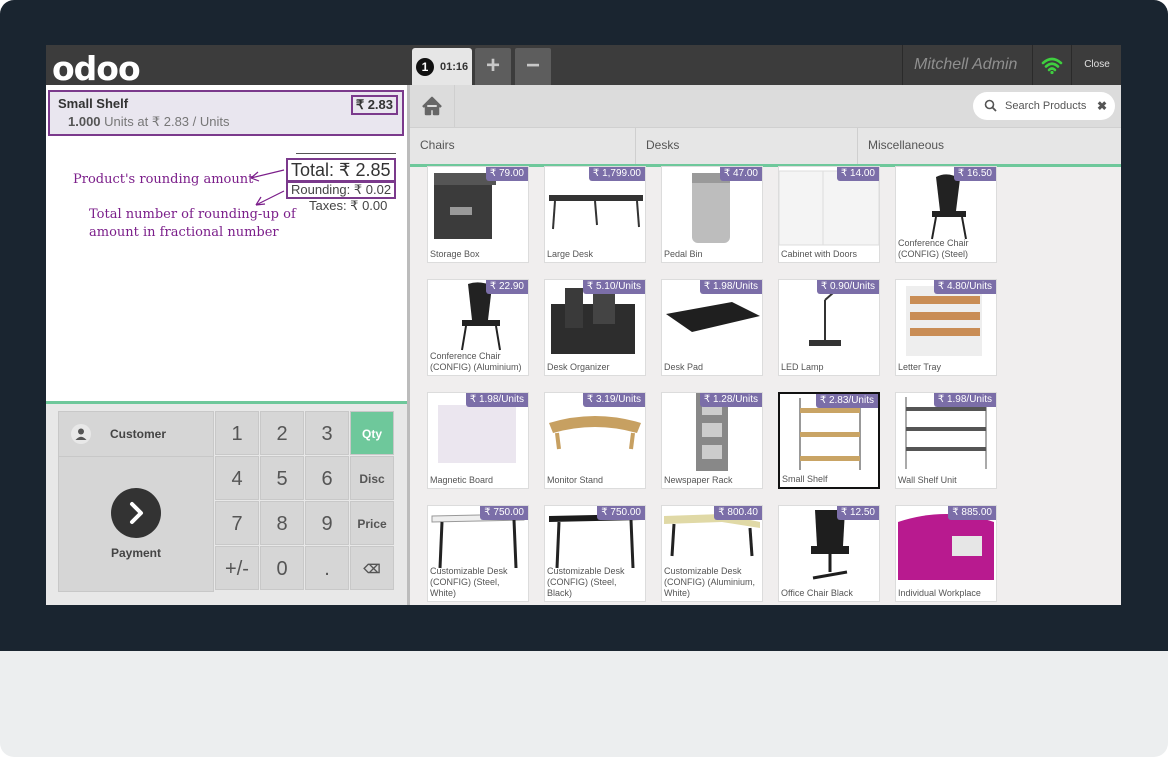 This screenshot has width=1168, height=757. What do you see at coordinates (989, 146) in the screenshot?
I see `category-miscellaneous: Miscellaneous` at bounding box center [989, 146].